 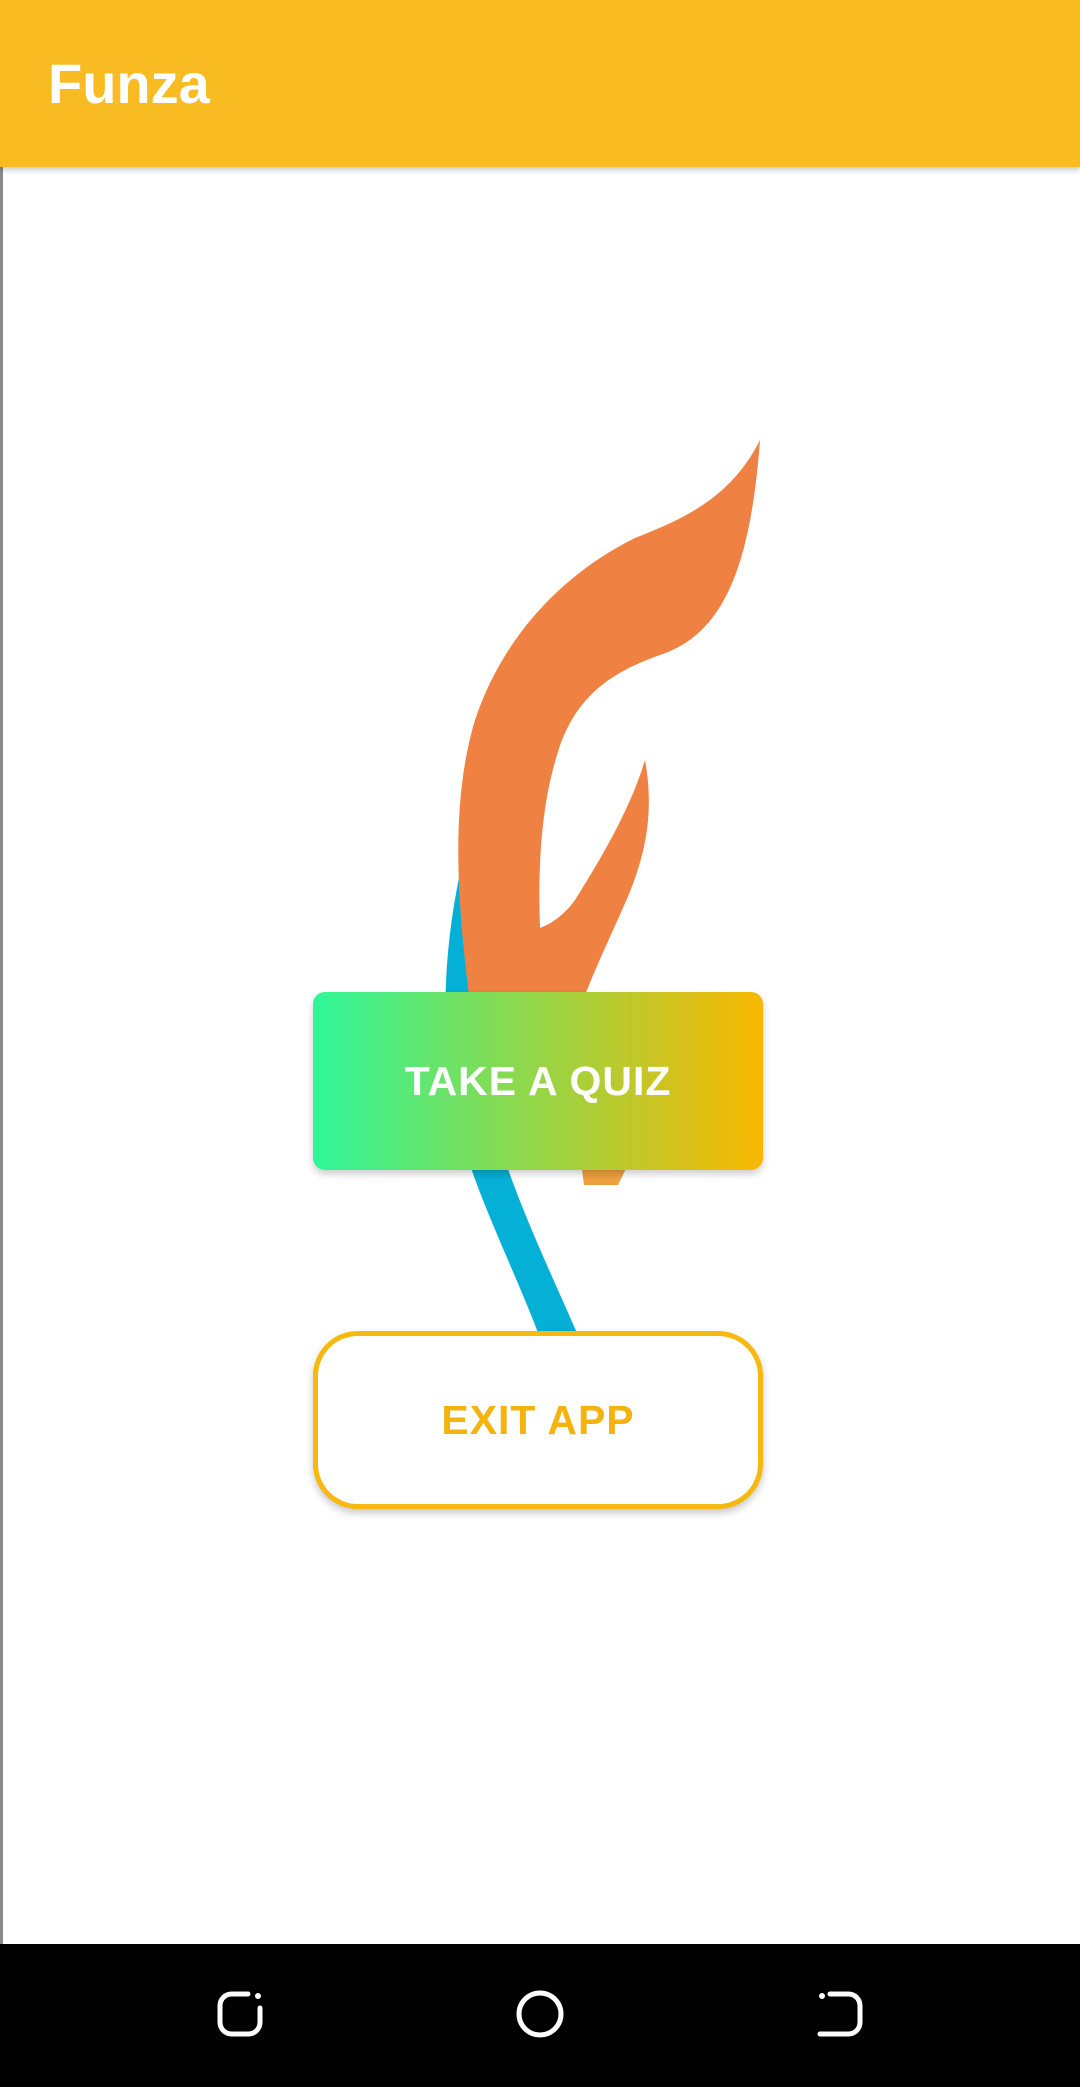 What do you see at coordinates (129, 83) in the screenshot?
I see `app-title: Funza` at bounding box center [129, 83].